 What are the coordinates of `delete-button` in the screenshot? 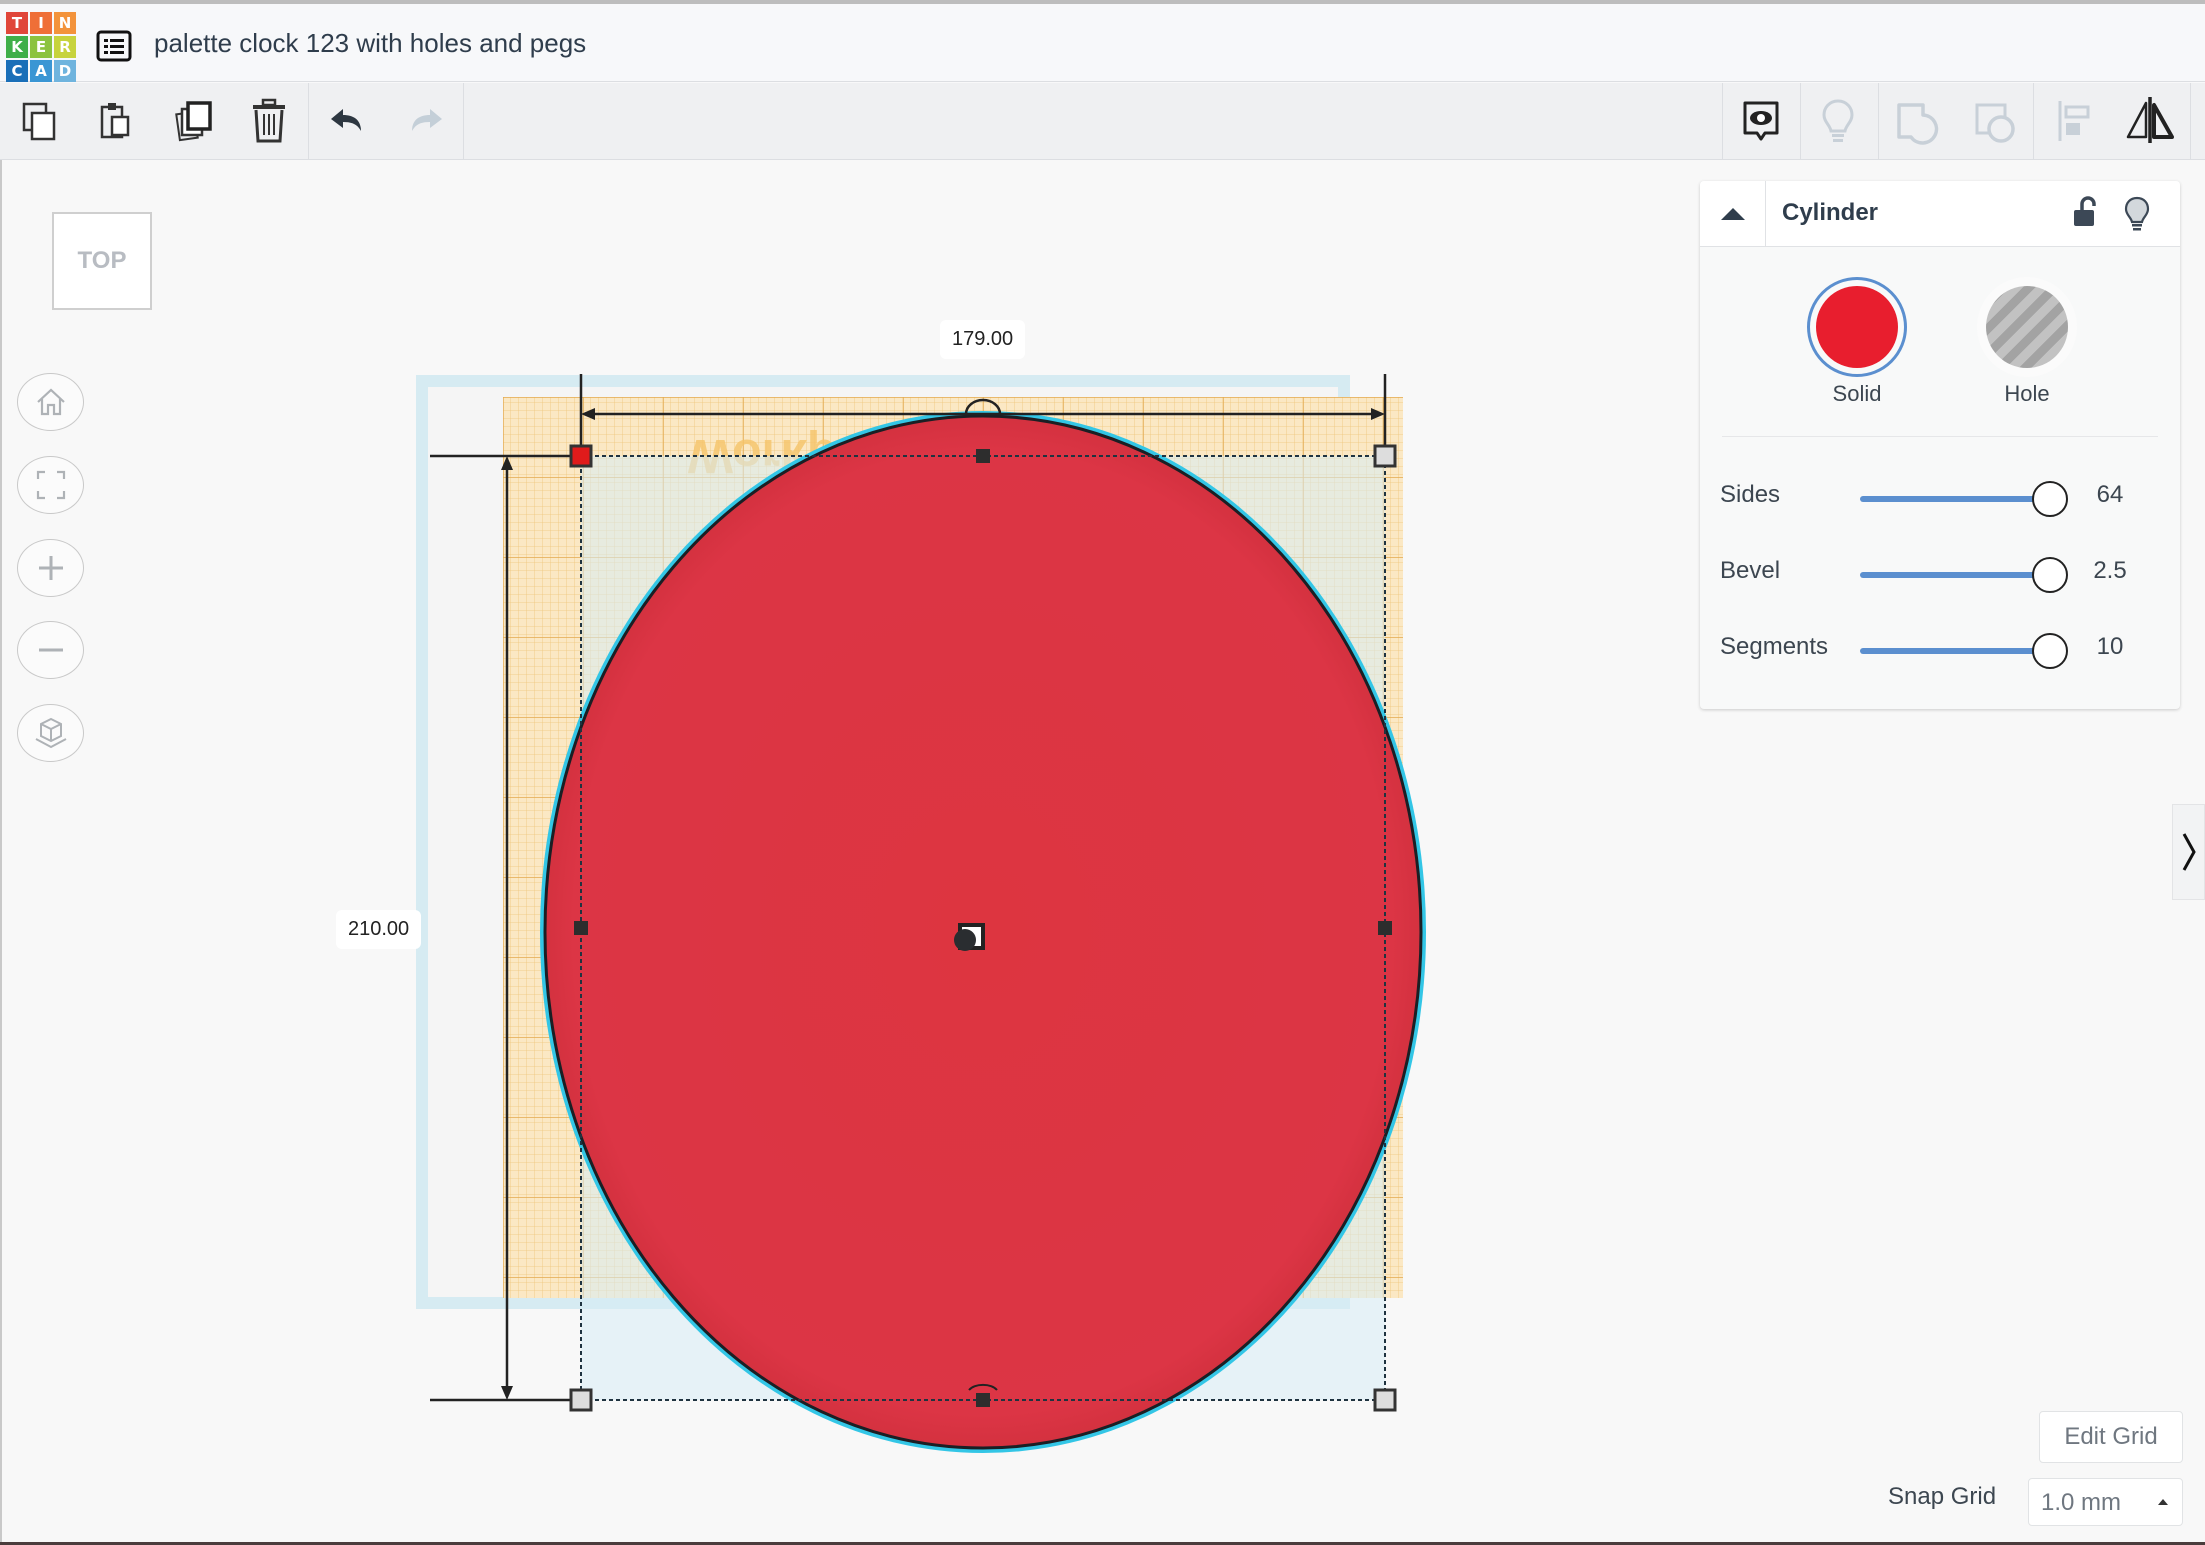 It's located at (269, 121).